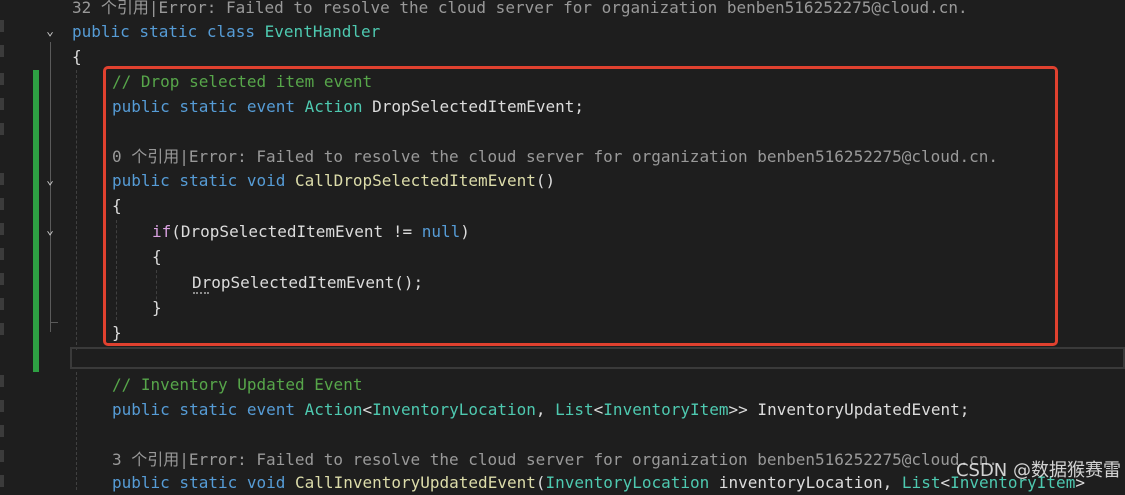  I want to click on code-text: DropSelectedItemEvent;, so click(473, 106).